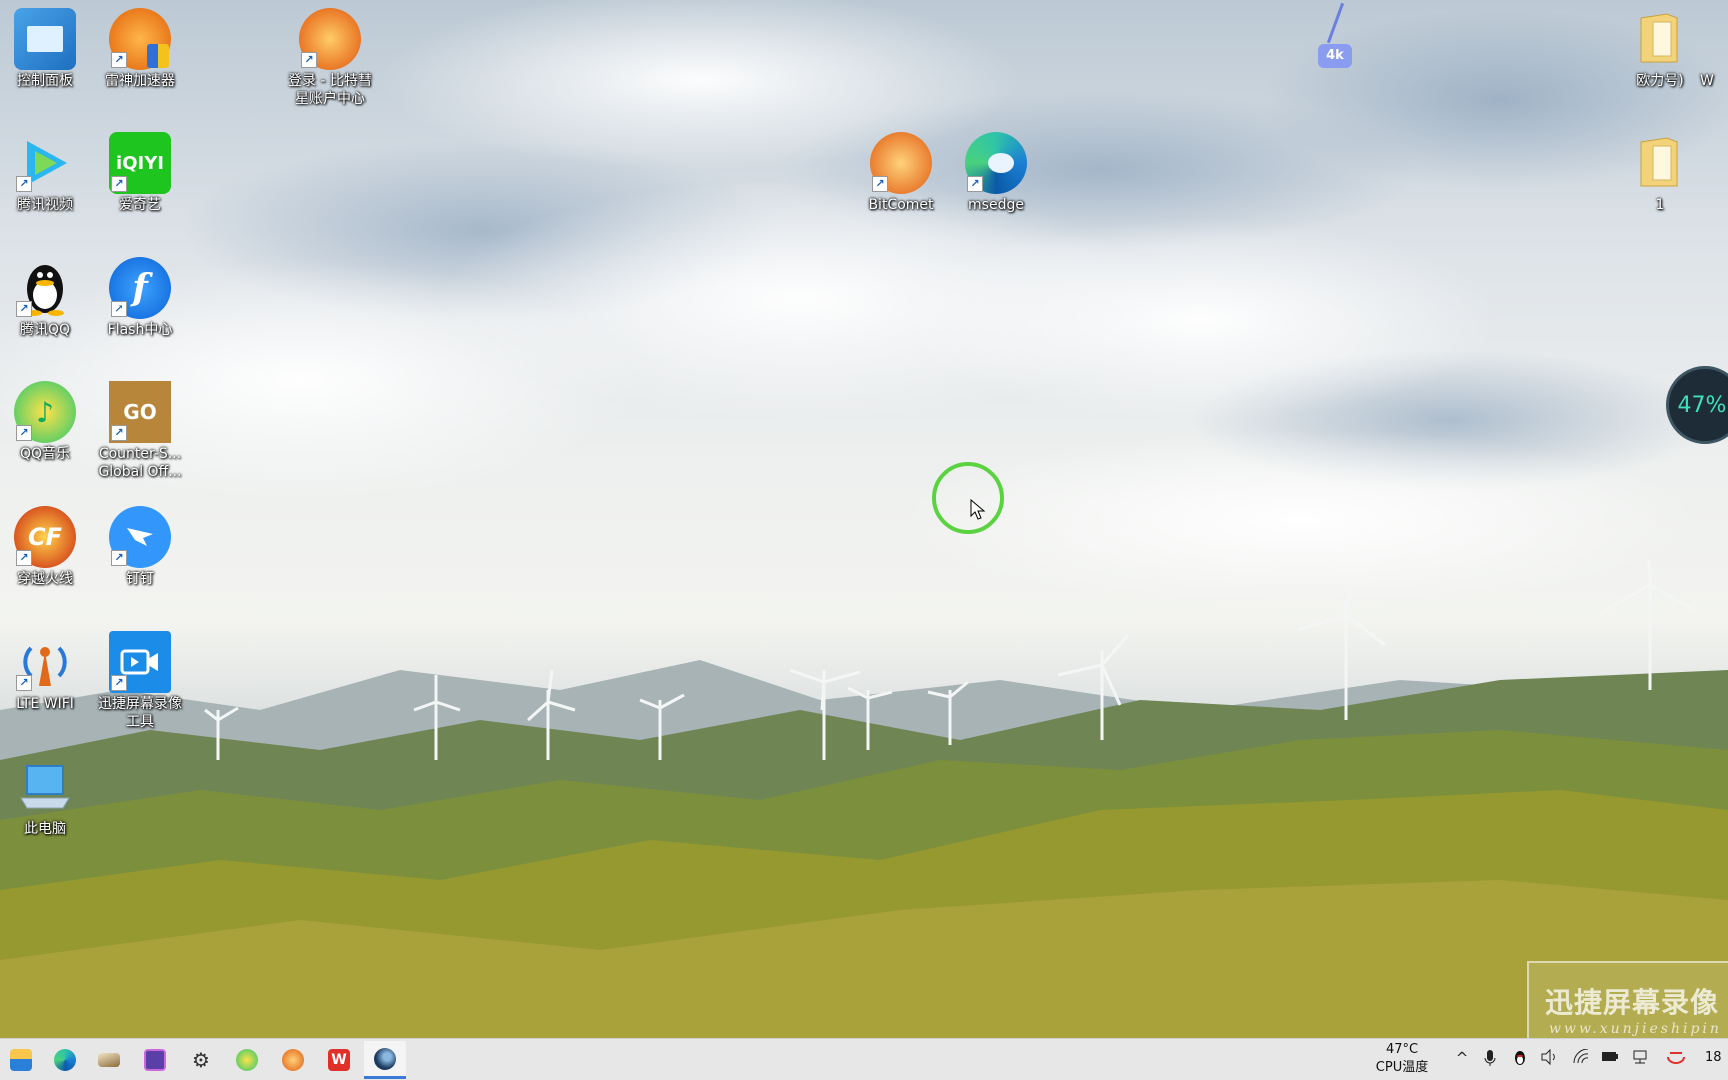 The height and width of the screenshot is (1080, 1728). I want to click on icon-label: 欧力号), so click(1660, 81).